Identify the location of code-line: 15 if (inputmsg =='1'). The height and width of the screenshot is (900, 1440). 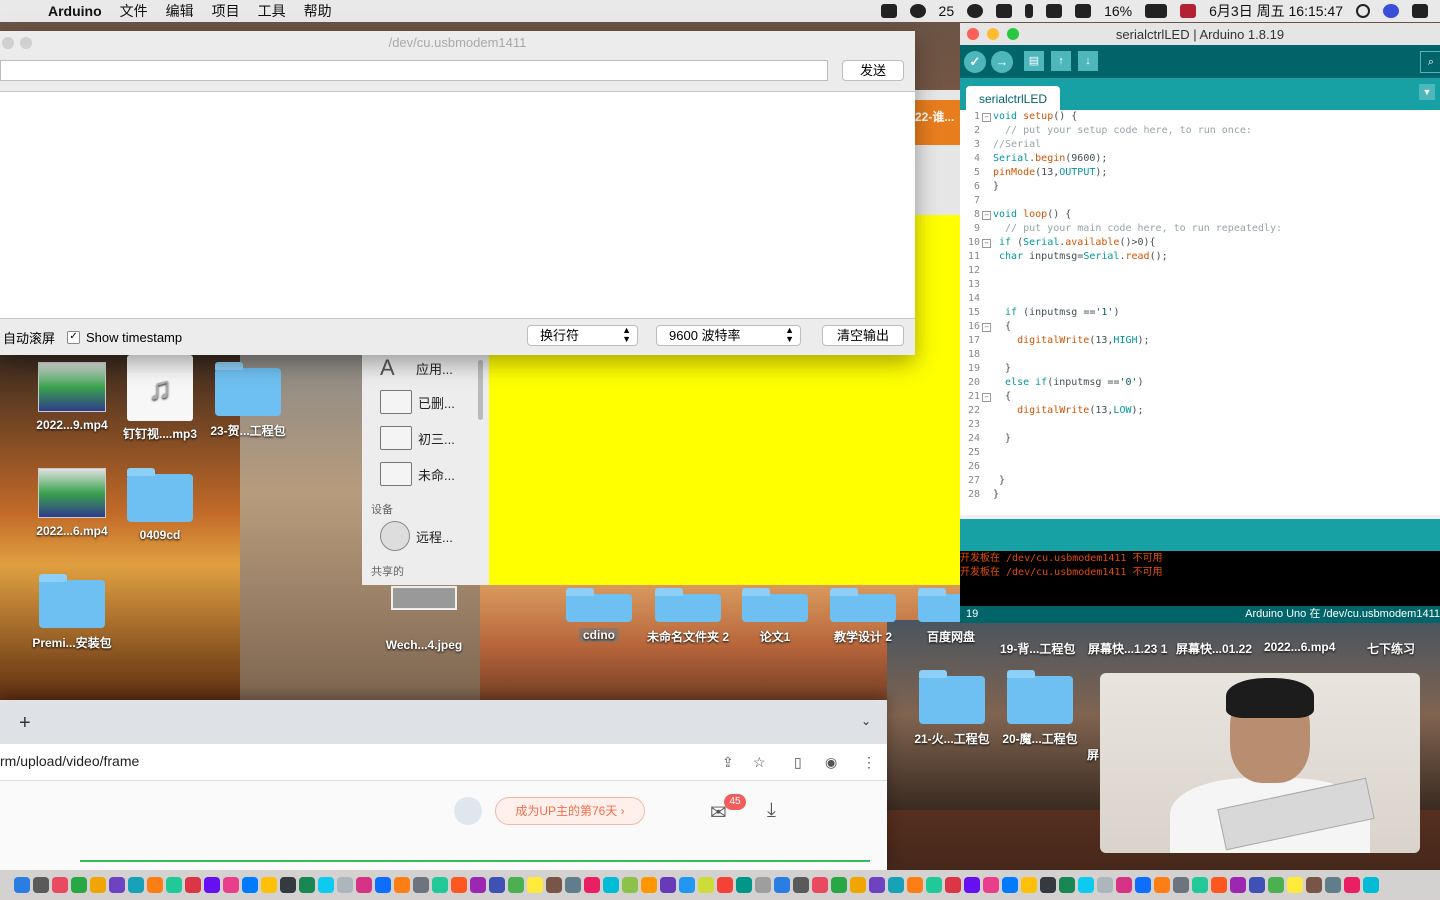
(1200, 313).